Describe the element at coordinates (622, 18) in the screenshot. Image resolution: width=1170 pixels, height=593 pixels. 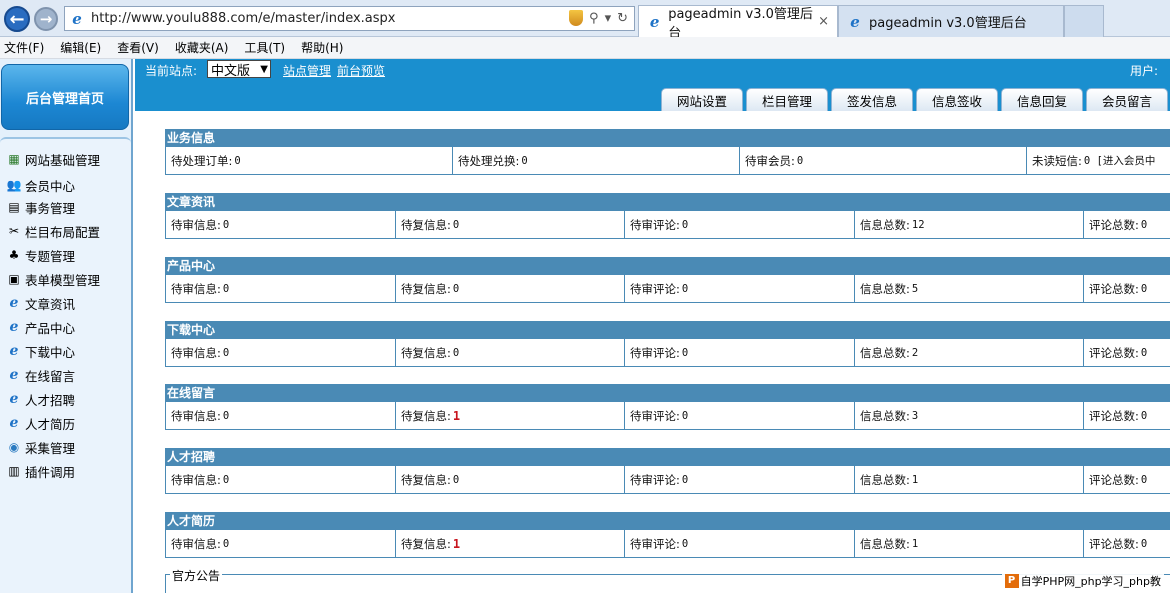
I see `refresh-icon: ↻` at that location.